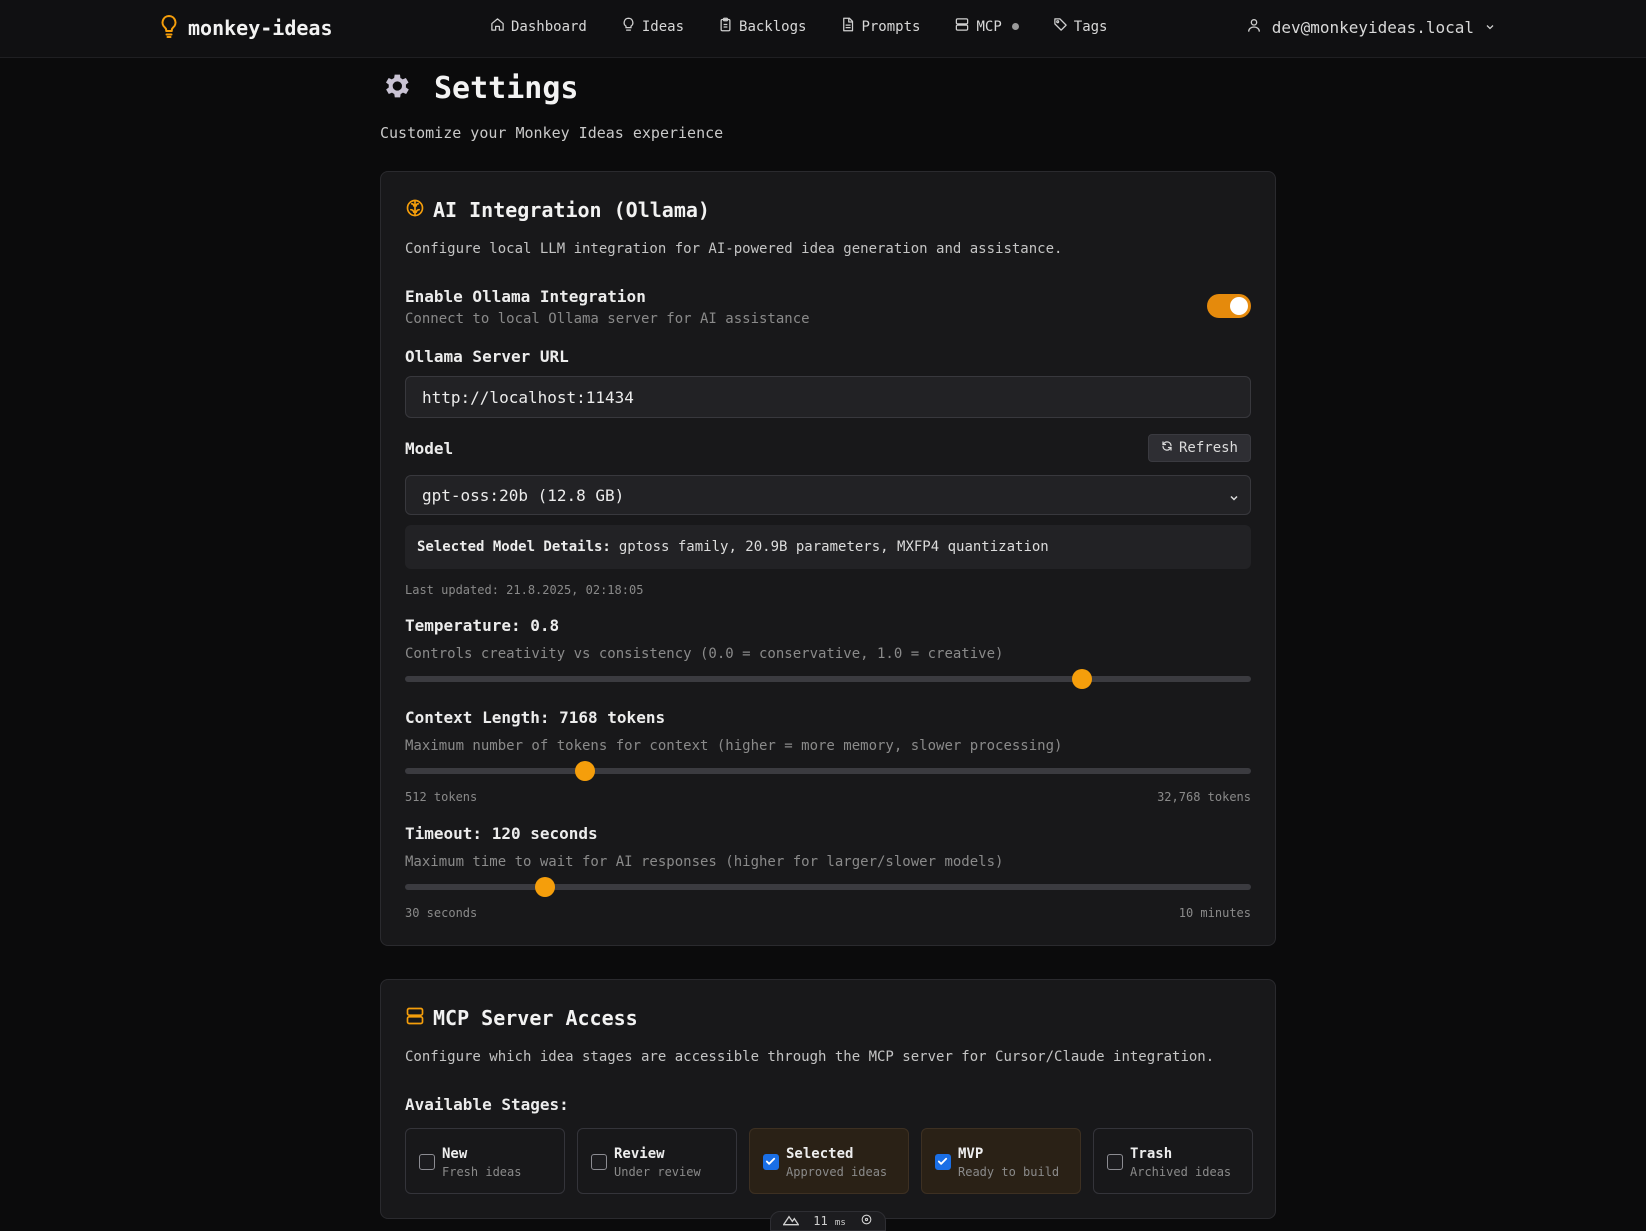  I want to click on stage-new: New Fresh ideas, so click(485, 1161).